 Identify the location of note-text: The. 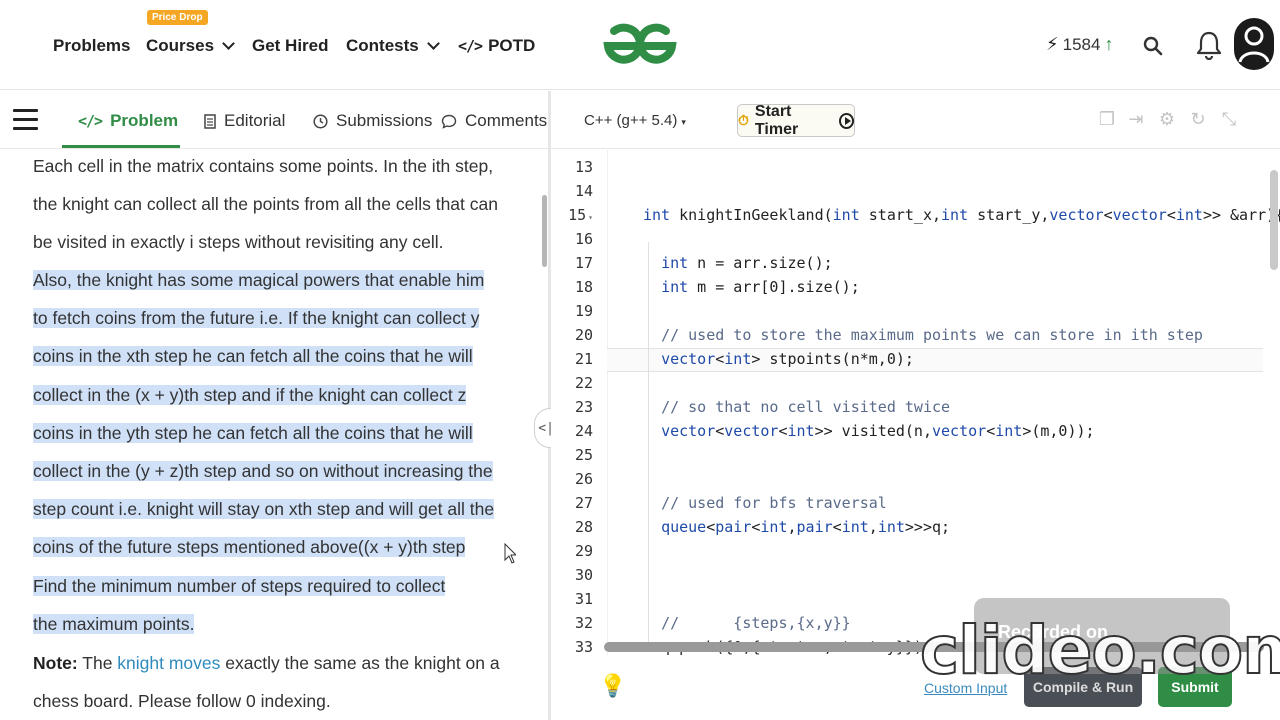
(97, 663).